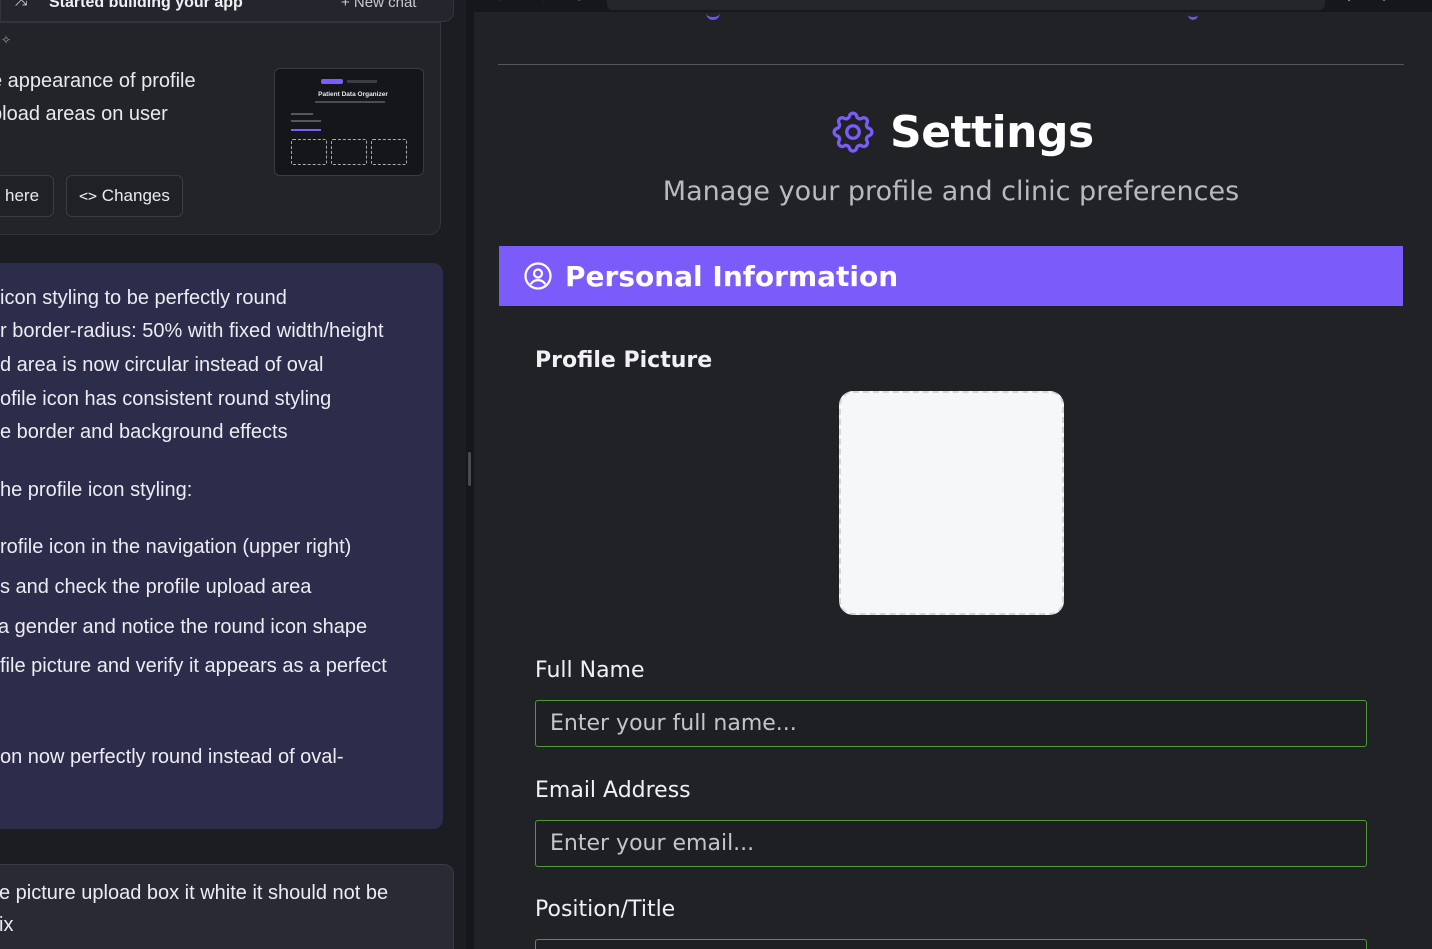  What do you see at coordinates (166, 399) in the screenshot?
I see `message-line: ofile icon has consistent round styling` at bounding box center [166, 399].